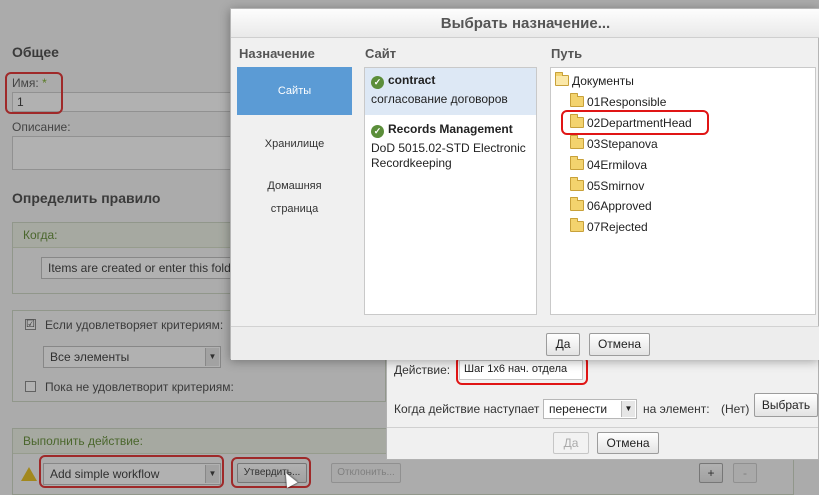  What do you see at coordinates (735, 409) in the screenshot?
I see `to-element-value: (Нет)` at bounding box center [735, 409].